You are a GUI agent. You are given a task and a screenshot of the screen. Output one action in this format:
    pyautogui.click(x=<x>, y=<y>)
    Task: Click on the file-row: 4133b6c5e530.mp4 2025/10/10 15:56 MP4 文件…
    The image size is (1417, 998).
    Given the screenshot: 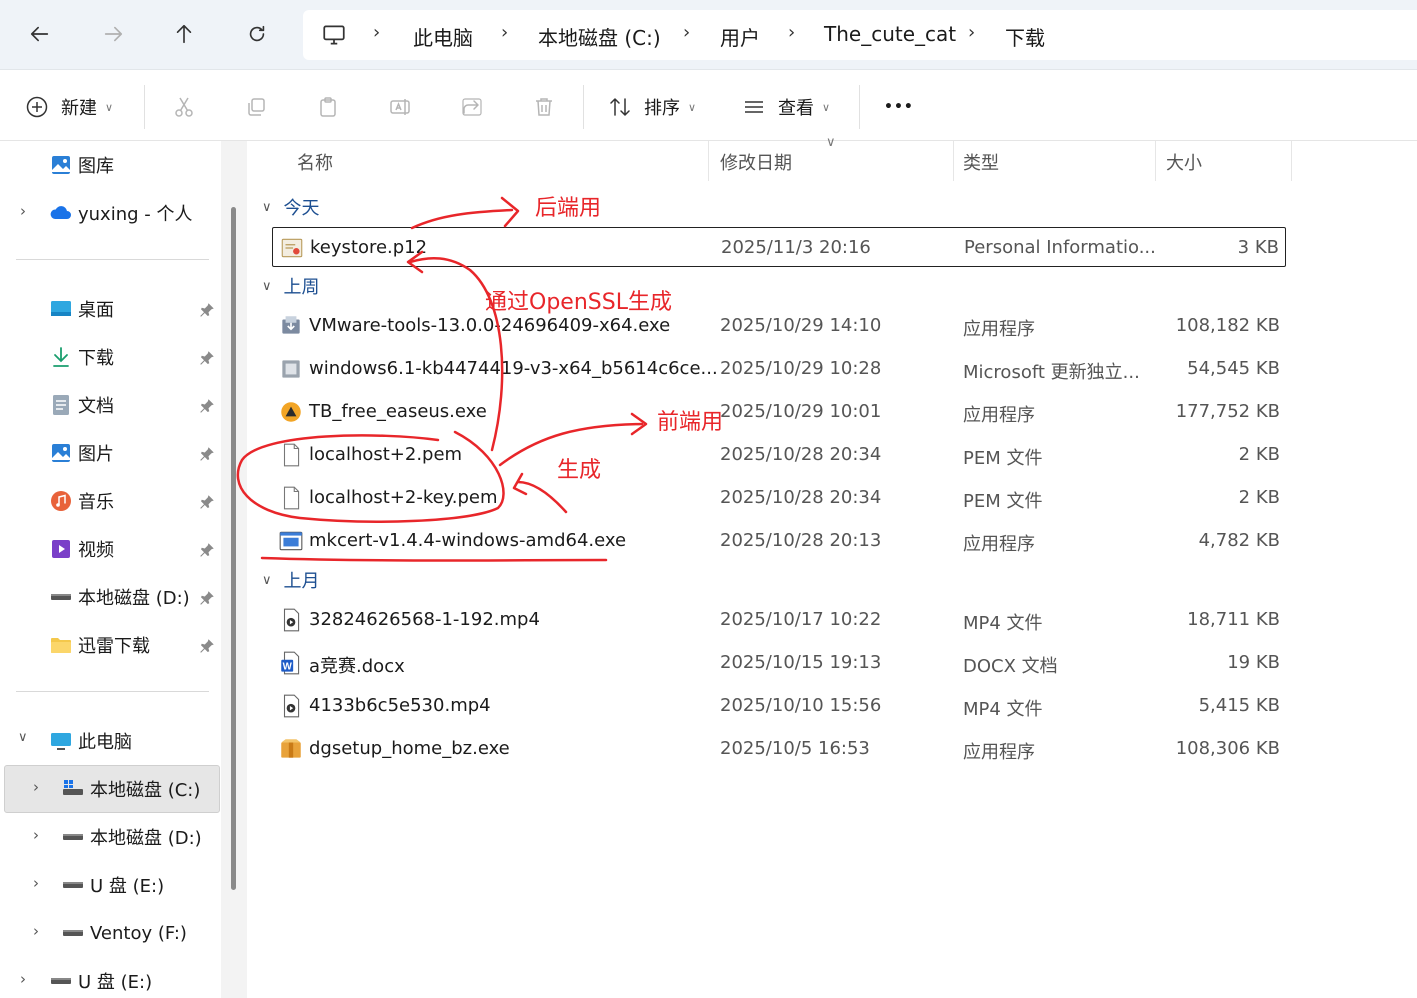 What is the action you would take?
    pyautogui.click(x=779, y=706)
    